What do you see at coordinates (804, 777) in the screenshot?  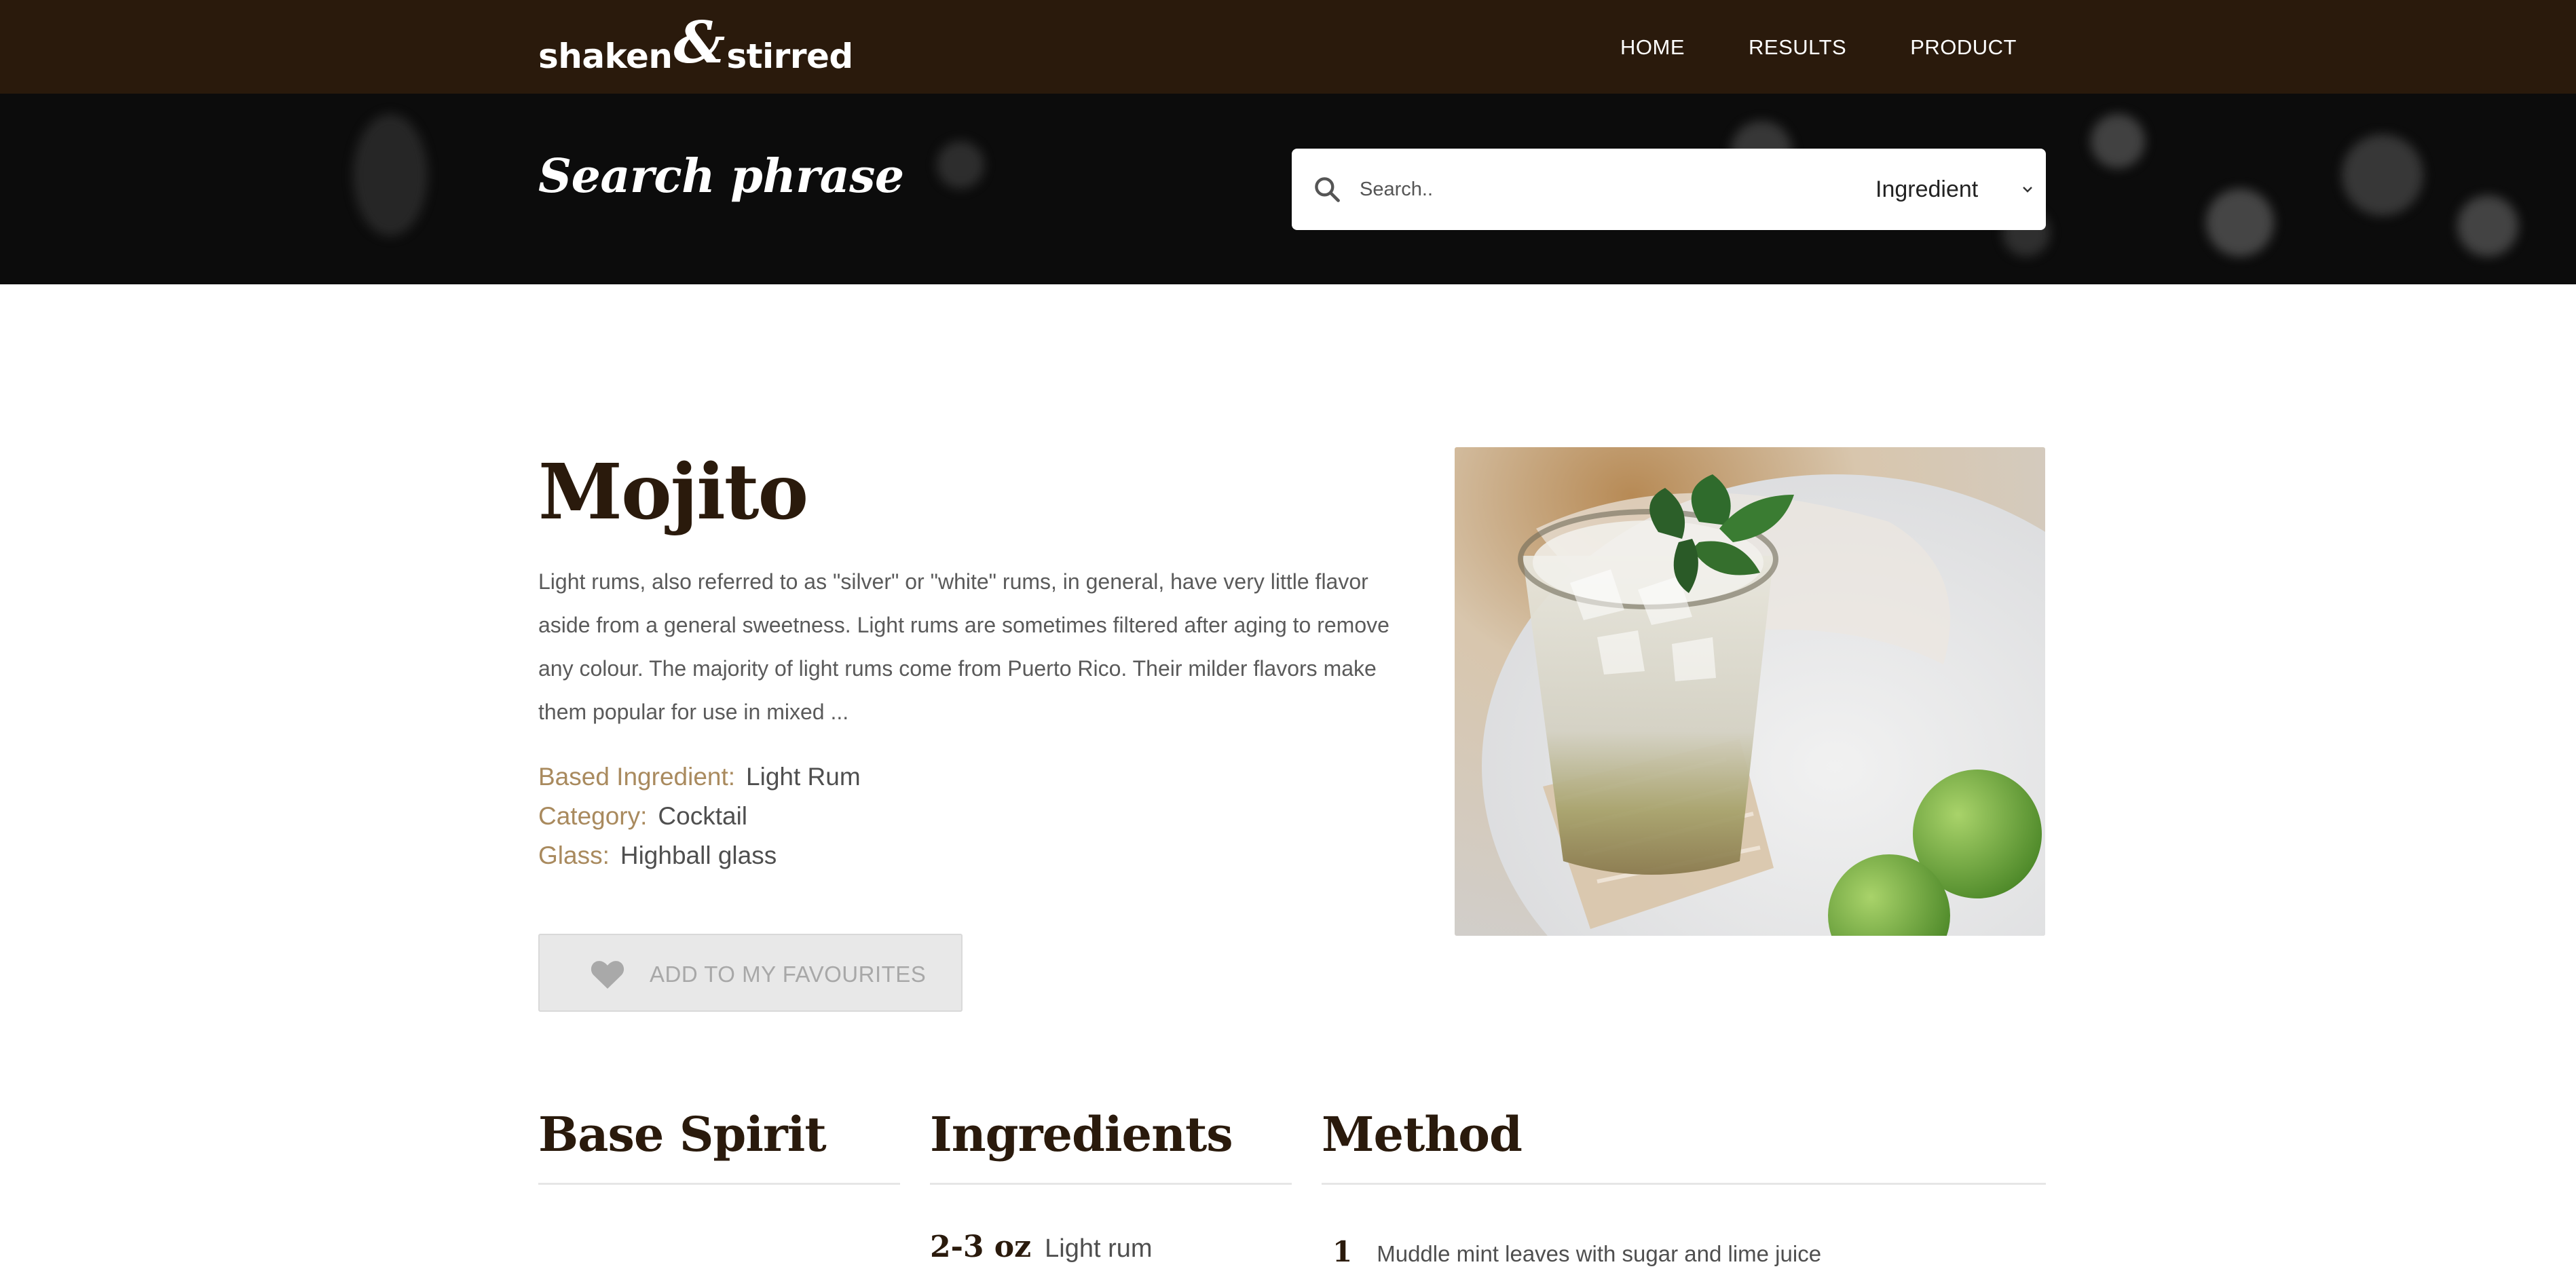 I see `meta-value: Light Rum` at bounding box center [804, 777].